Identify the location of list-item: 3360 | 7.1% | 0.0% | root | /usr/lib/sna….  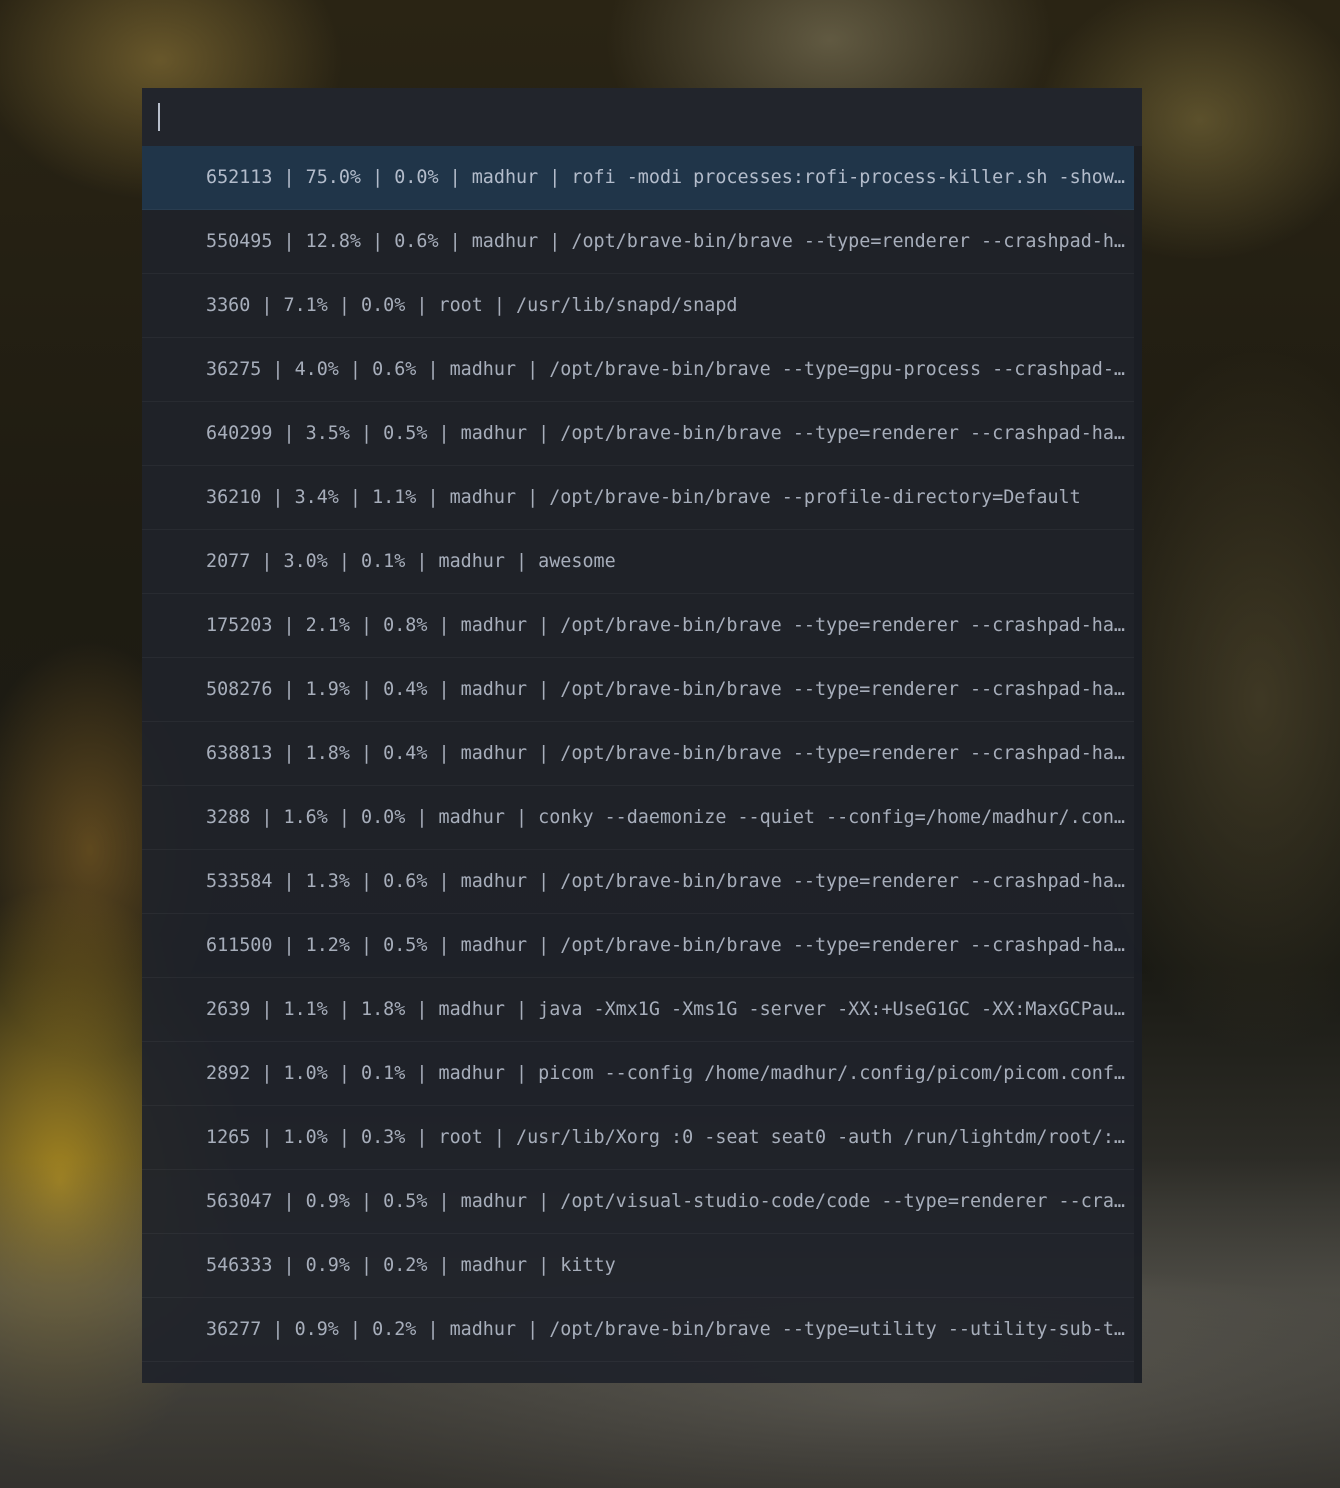
(638, 306).